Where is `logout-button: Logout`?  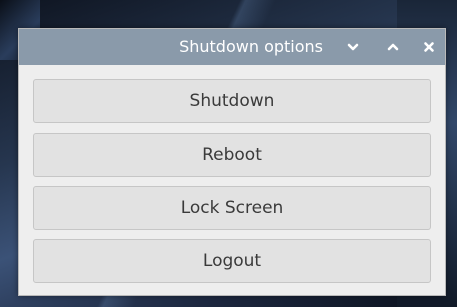 logout-button: Logout is located at coordinates (232, 261).